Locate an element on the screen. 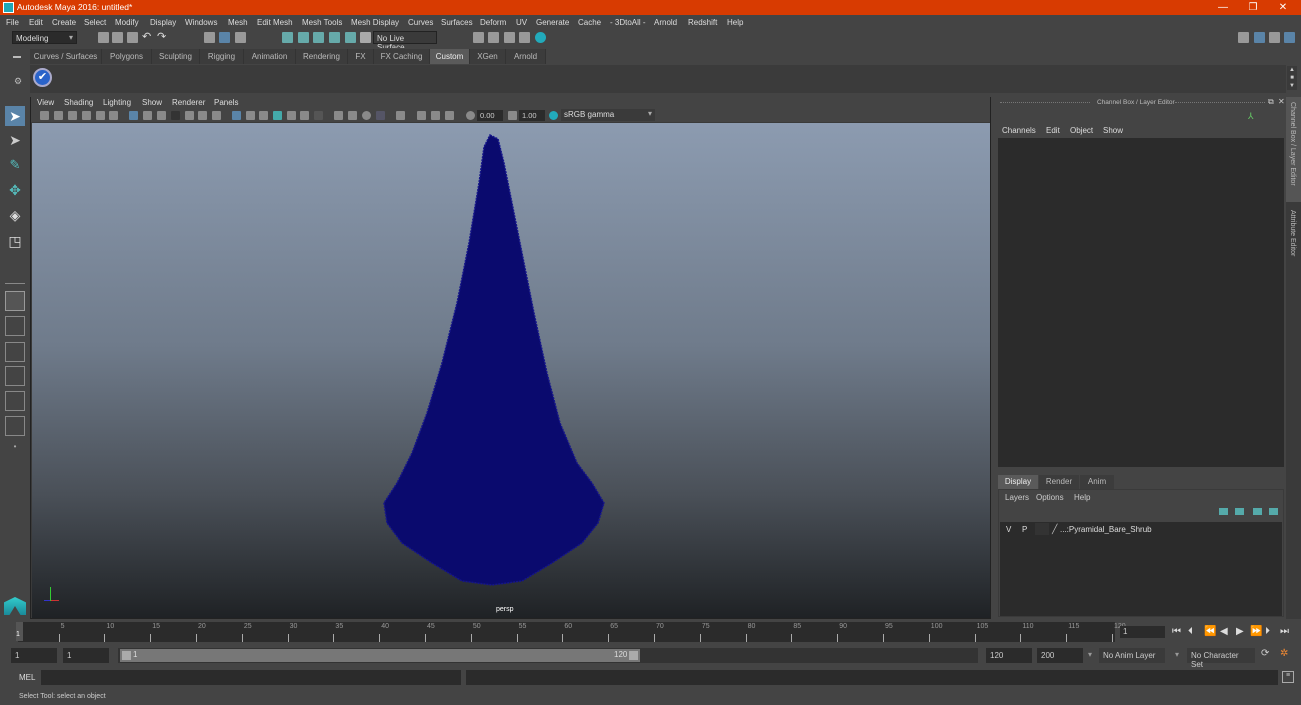 Image resolution: width=1301 pixels, height=705 pixels. 2d-pan-zoom-icon is located at coordinates (100, 115).